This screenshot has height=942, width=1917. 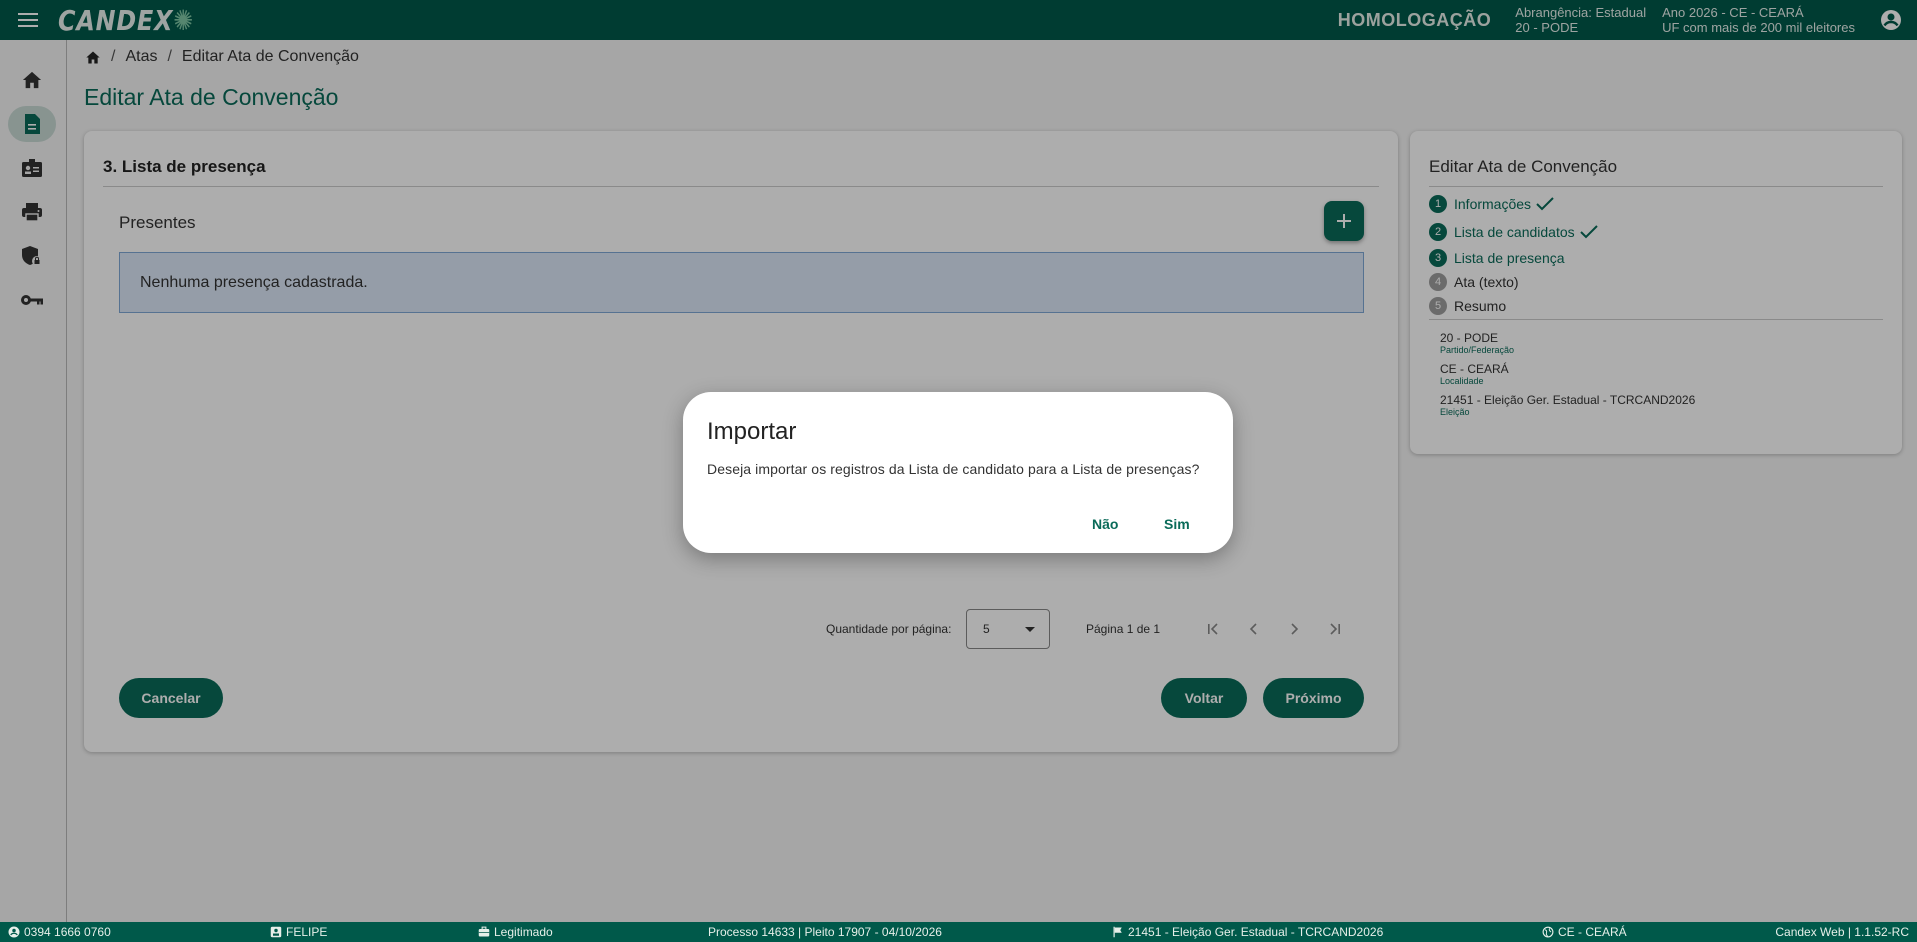 What do you see at coordinates (1177, 524) in the screenshot?
I see `yes-button: Sim` at bounding box center [1177, 524].